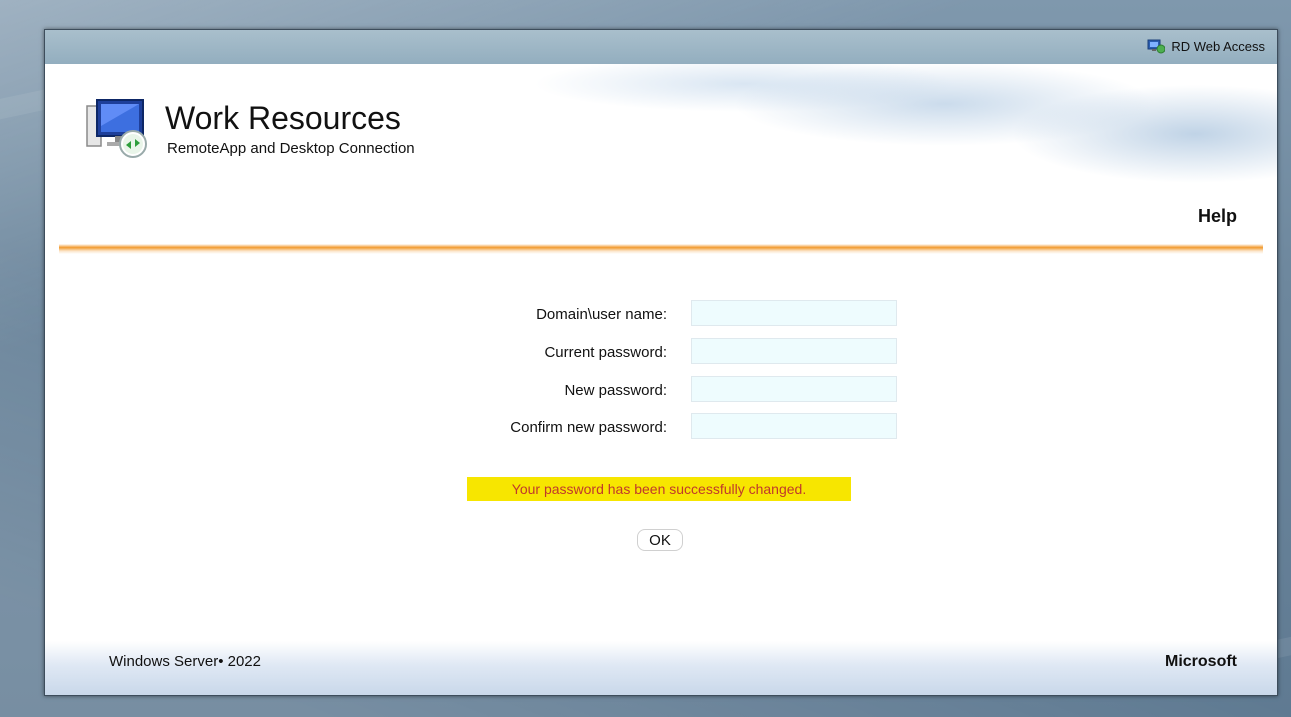  Describe the element at coordinates (605, 352) in the screenshot. I see `current-password-label: Current password:` at that location.